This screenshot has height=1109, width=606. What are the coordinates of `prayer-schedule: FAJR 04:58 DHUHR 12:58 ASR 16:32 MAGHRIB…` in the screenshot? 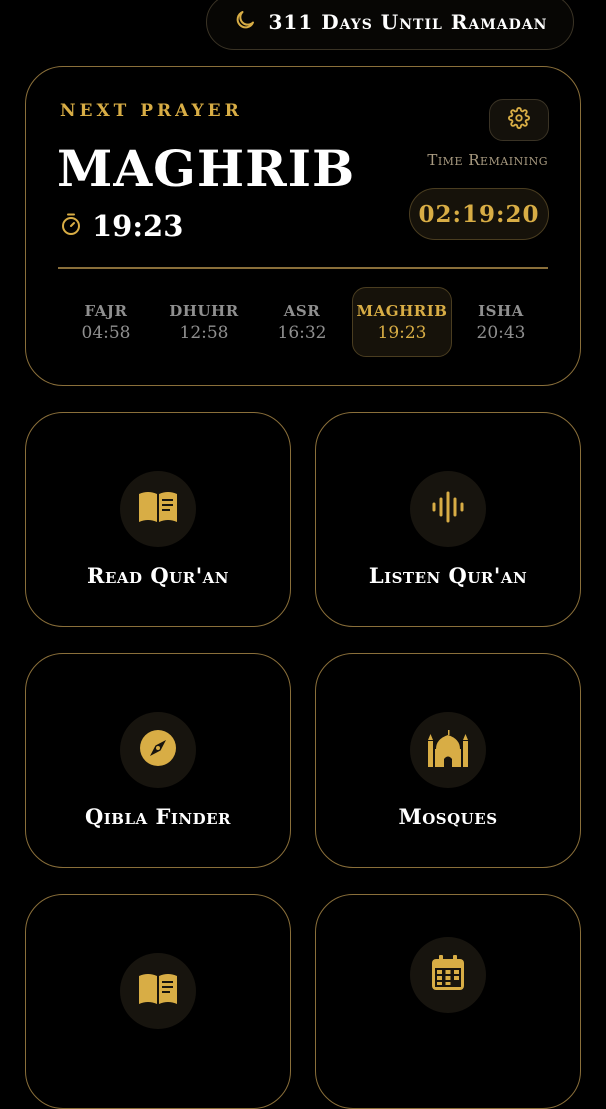 It's located at (303, 322).